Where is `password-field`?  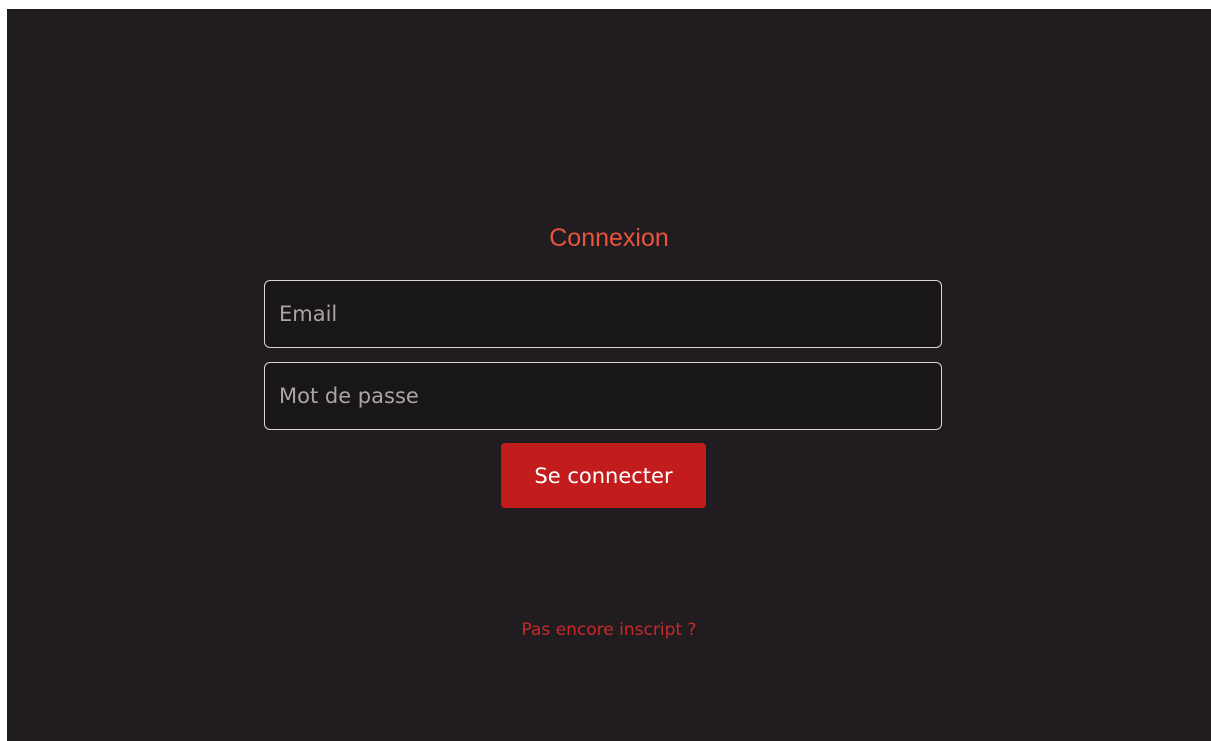 password-field is located at coordinates (603, 396).